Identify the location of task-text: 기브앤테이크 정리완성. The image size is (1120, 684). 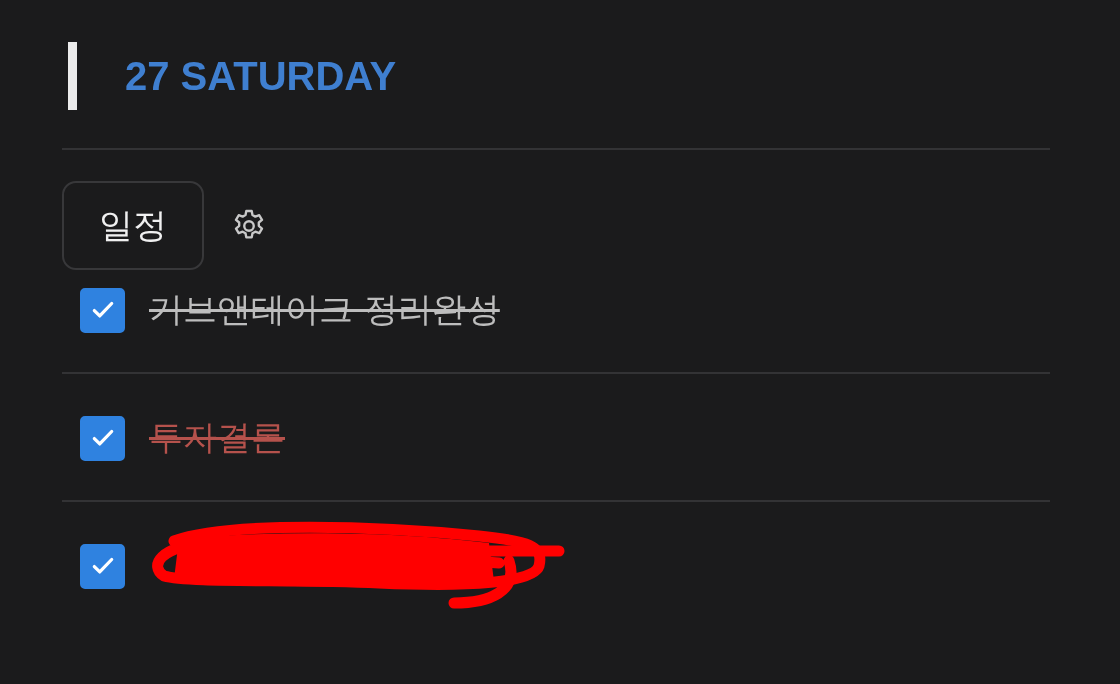
(324, 309).